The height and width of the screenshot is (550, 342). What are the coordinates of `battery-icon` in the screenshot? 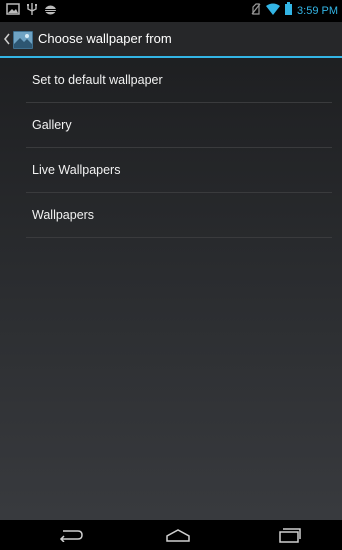 It's located at (289, 11).